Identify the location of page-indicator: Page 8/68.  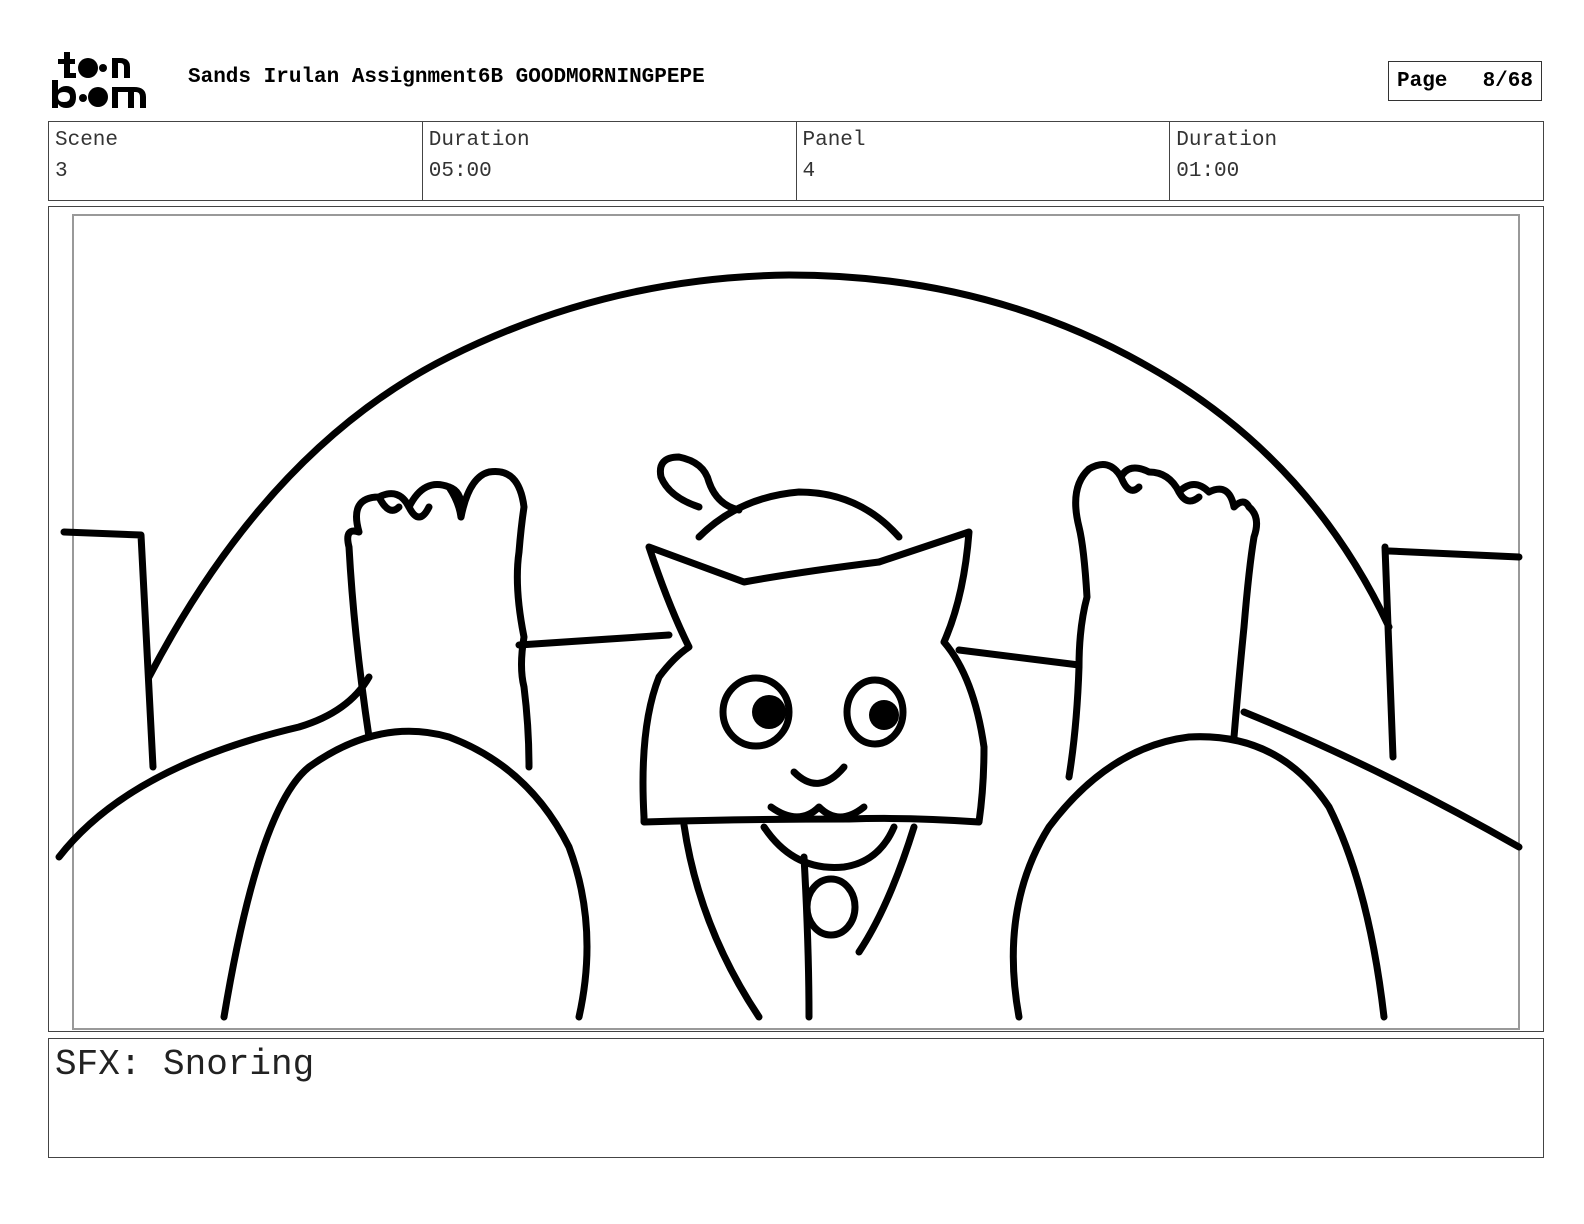
(1465, 81).